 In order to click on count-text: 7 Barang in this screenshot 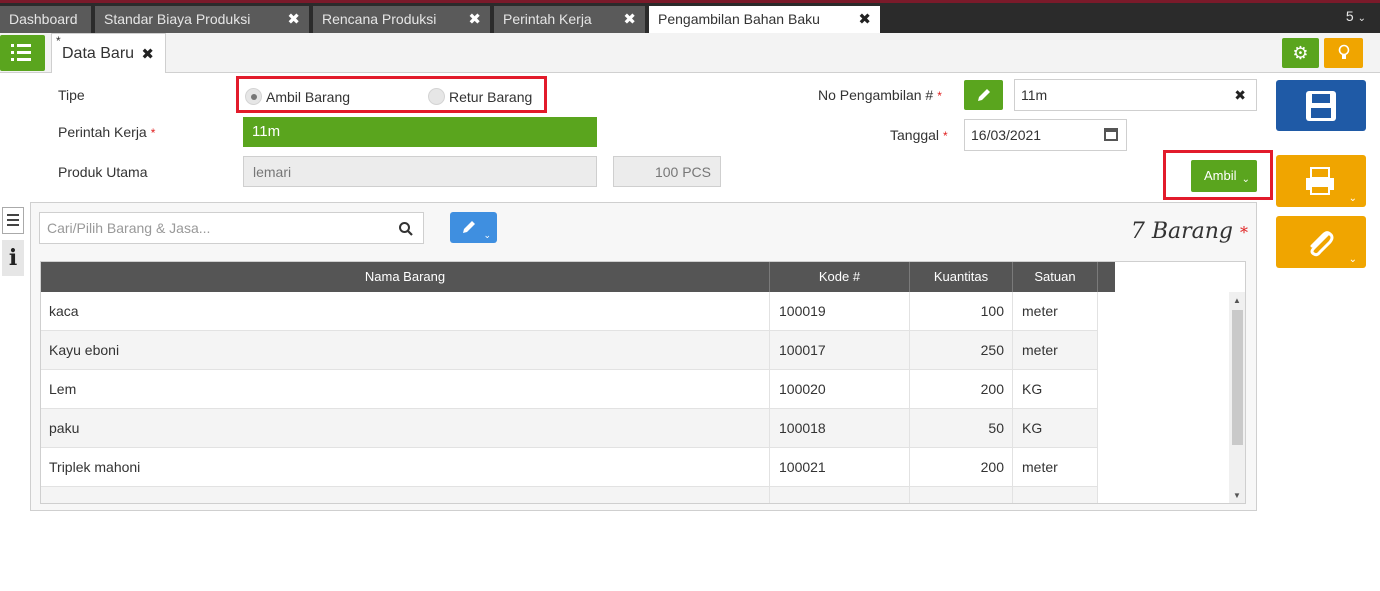, I will do `click(1181, 231)`.